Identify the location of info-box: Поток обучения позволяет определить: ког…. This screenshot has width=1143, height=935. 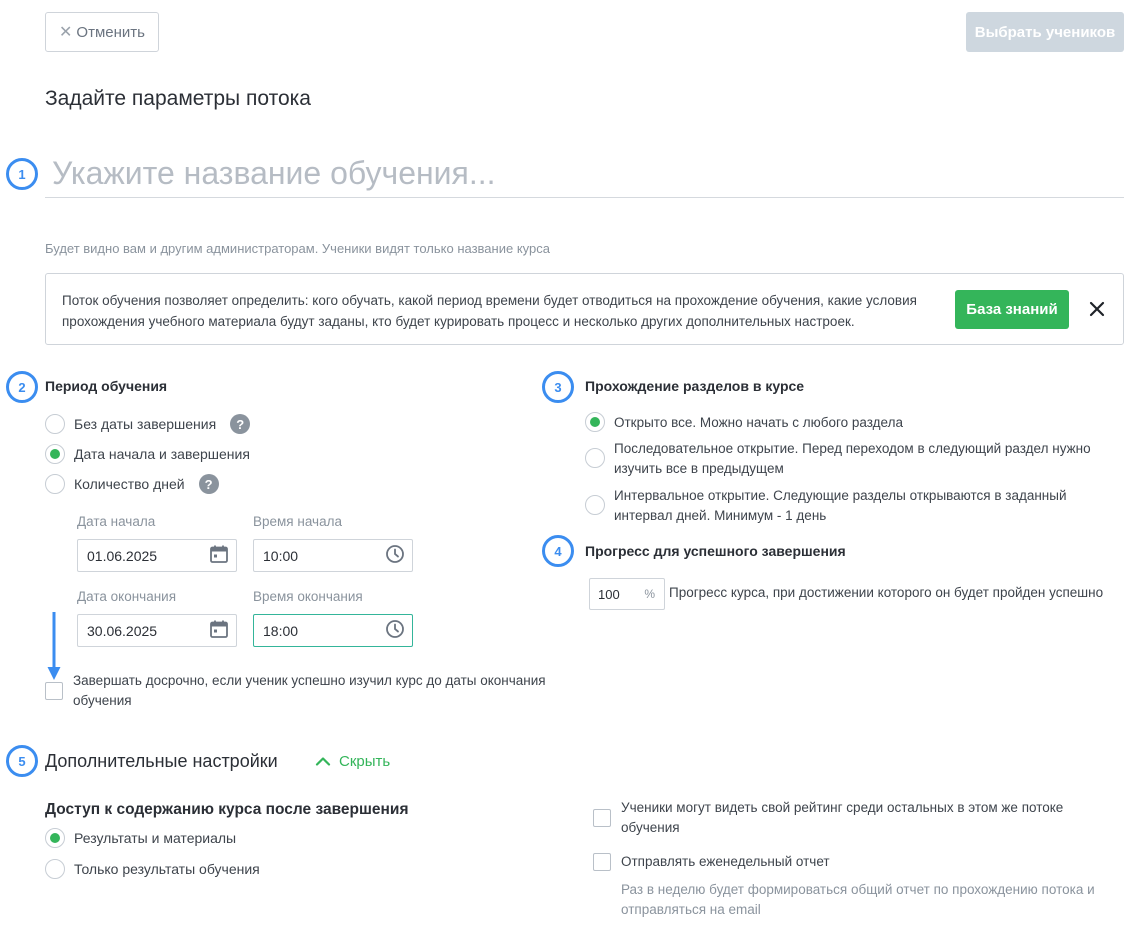
(584, 309).